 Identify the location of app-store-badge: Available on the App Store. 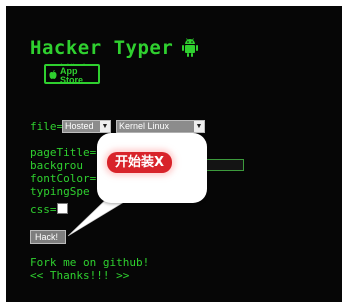
(72, 74).